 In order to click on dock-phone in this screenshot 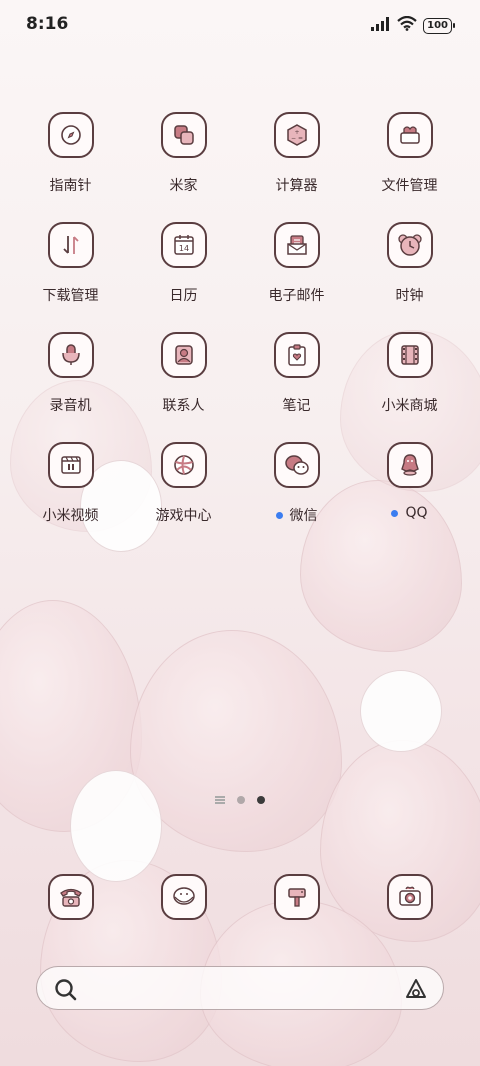, I will do `click(70, 897)`.